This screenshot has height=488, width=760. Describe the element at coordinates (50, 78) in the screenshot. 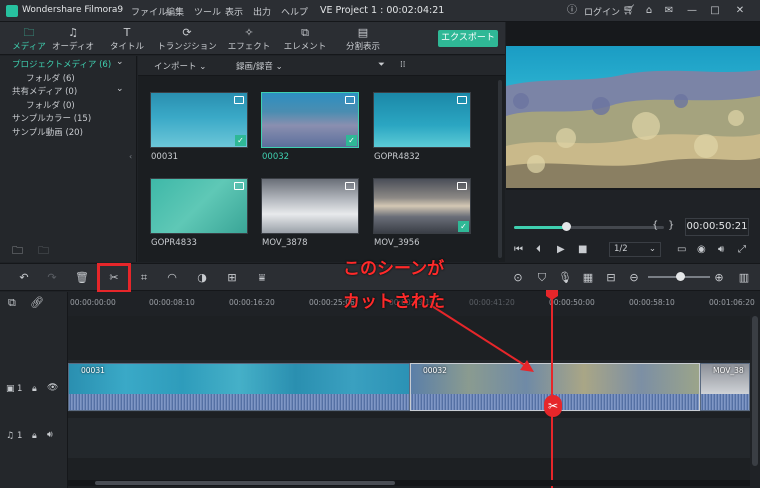

I see `tree-item-folder: フォルダ (6)` at that location.